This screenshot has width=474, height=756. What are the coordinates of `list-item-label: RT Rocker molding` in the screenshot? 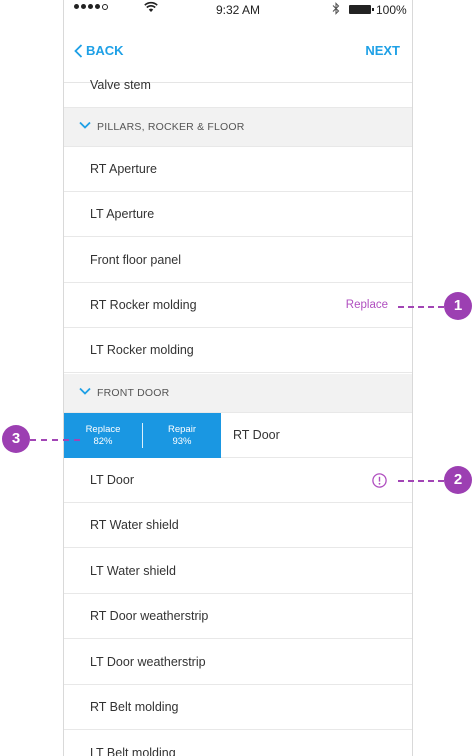 It's located at (143, 305).